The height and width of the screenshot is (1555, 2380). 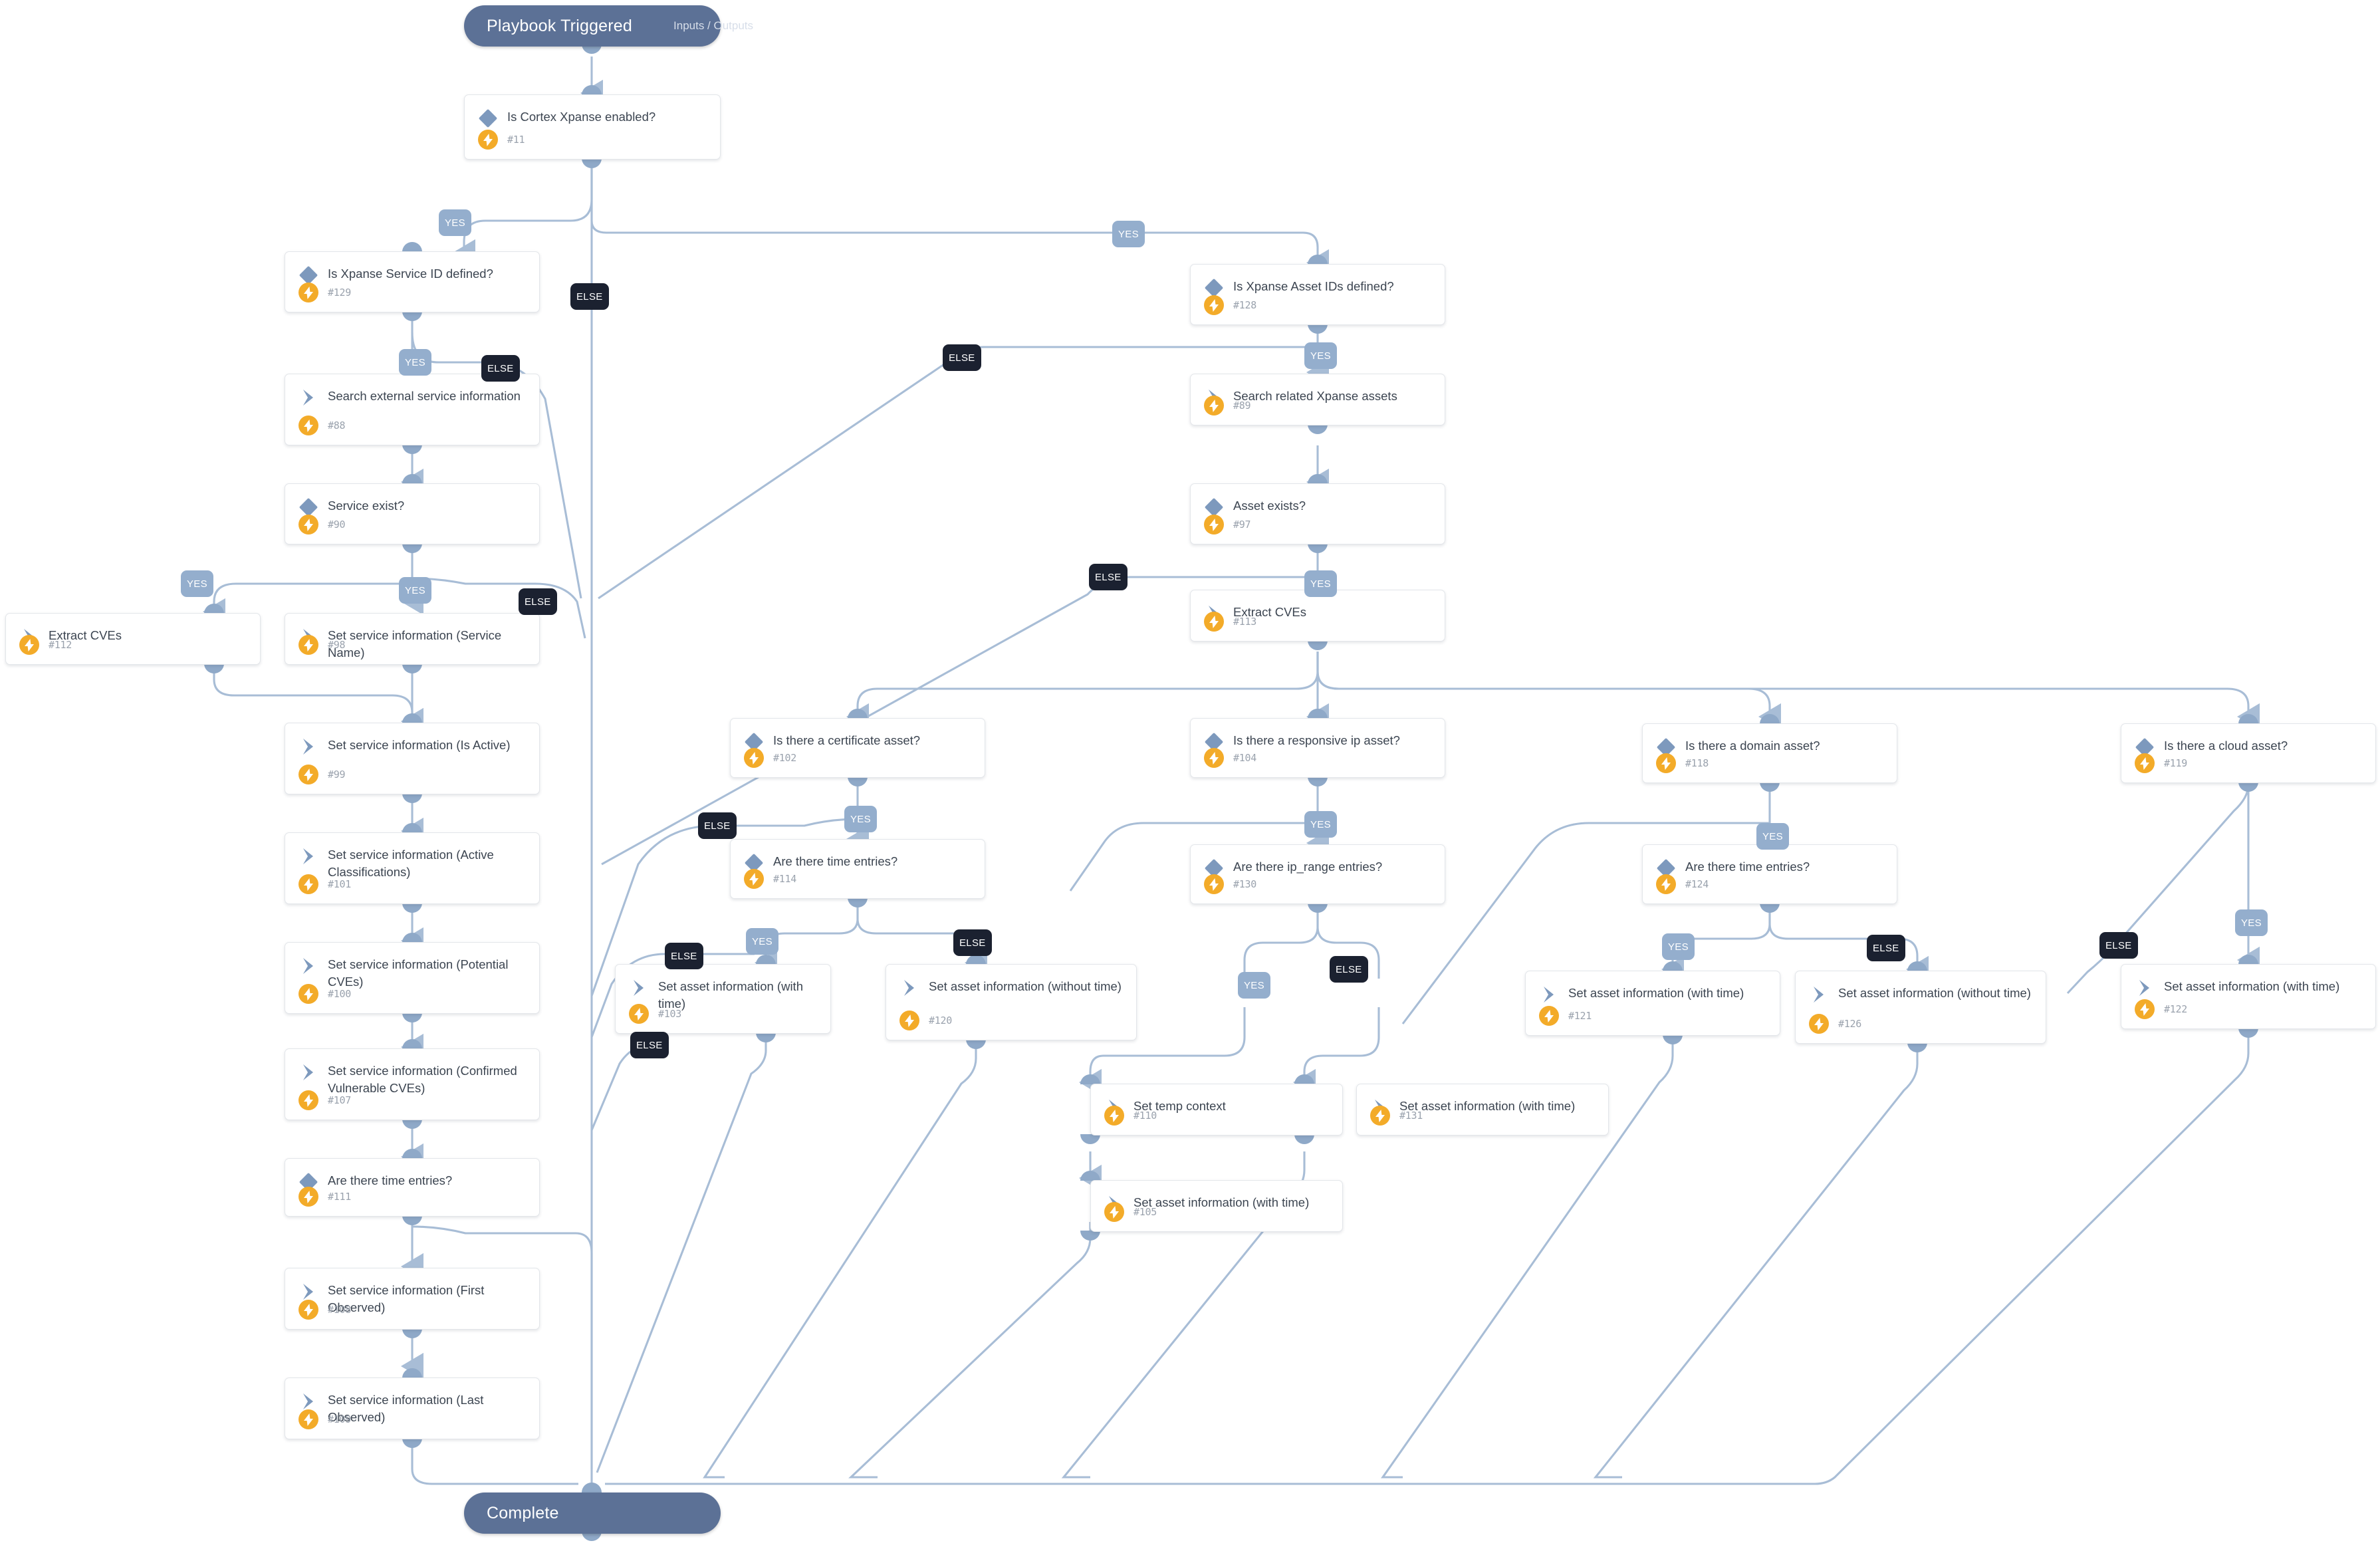 I want to click on task-id: #118, so click(x=1697, y=763).